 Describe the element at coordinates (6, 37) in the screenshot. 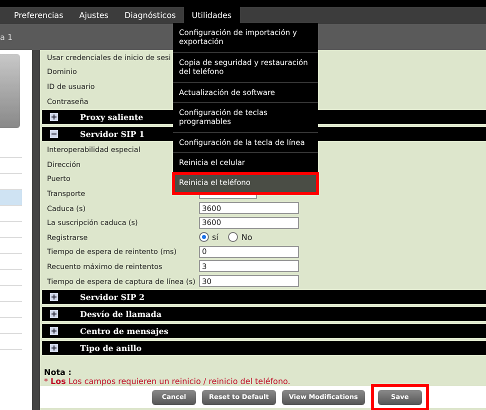

I see `breadcrumb: a 1` at that location.